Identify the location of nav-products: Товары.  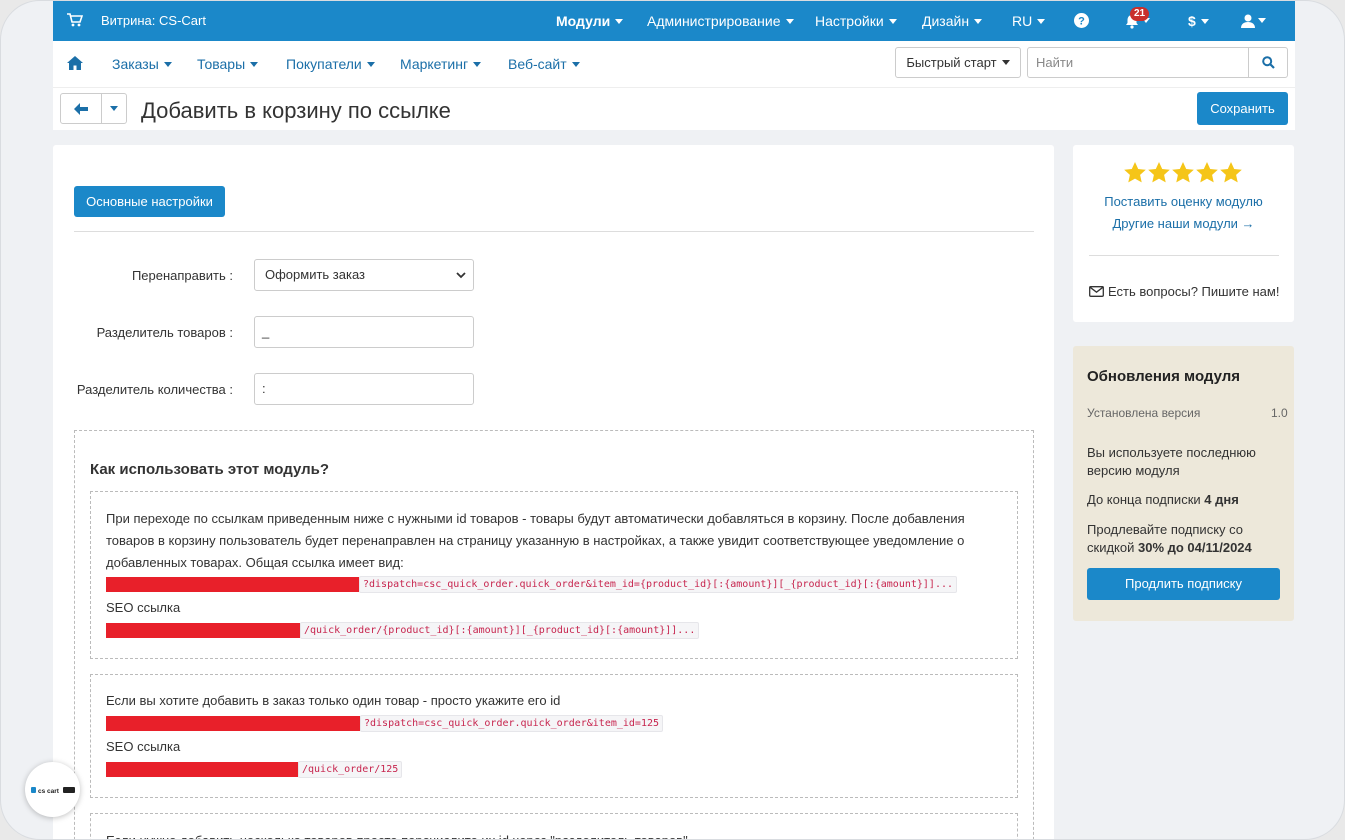
(228, 64).